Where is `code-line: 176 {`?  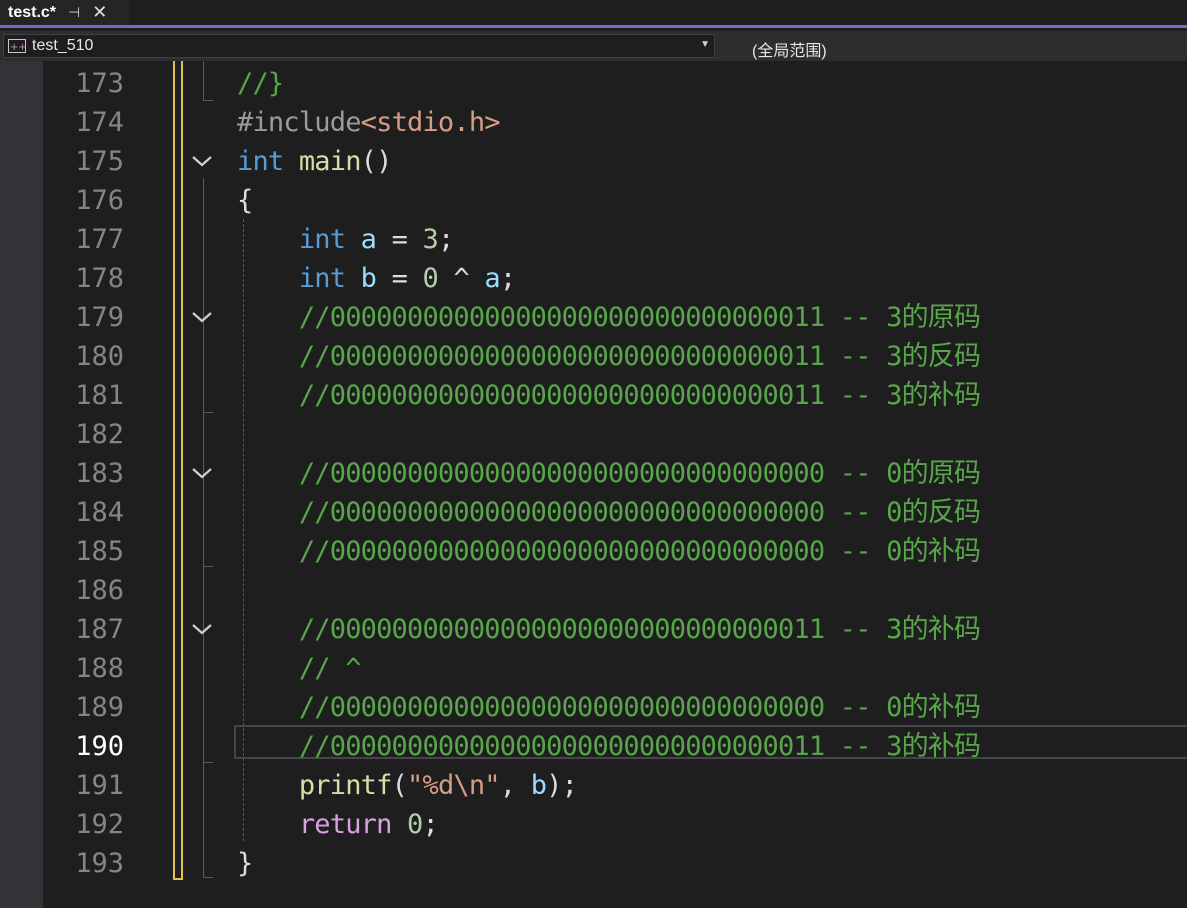 code-line: 176 { is located at coordinates (593, 200).